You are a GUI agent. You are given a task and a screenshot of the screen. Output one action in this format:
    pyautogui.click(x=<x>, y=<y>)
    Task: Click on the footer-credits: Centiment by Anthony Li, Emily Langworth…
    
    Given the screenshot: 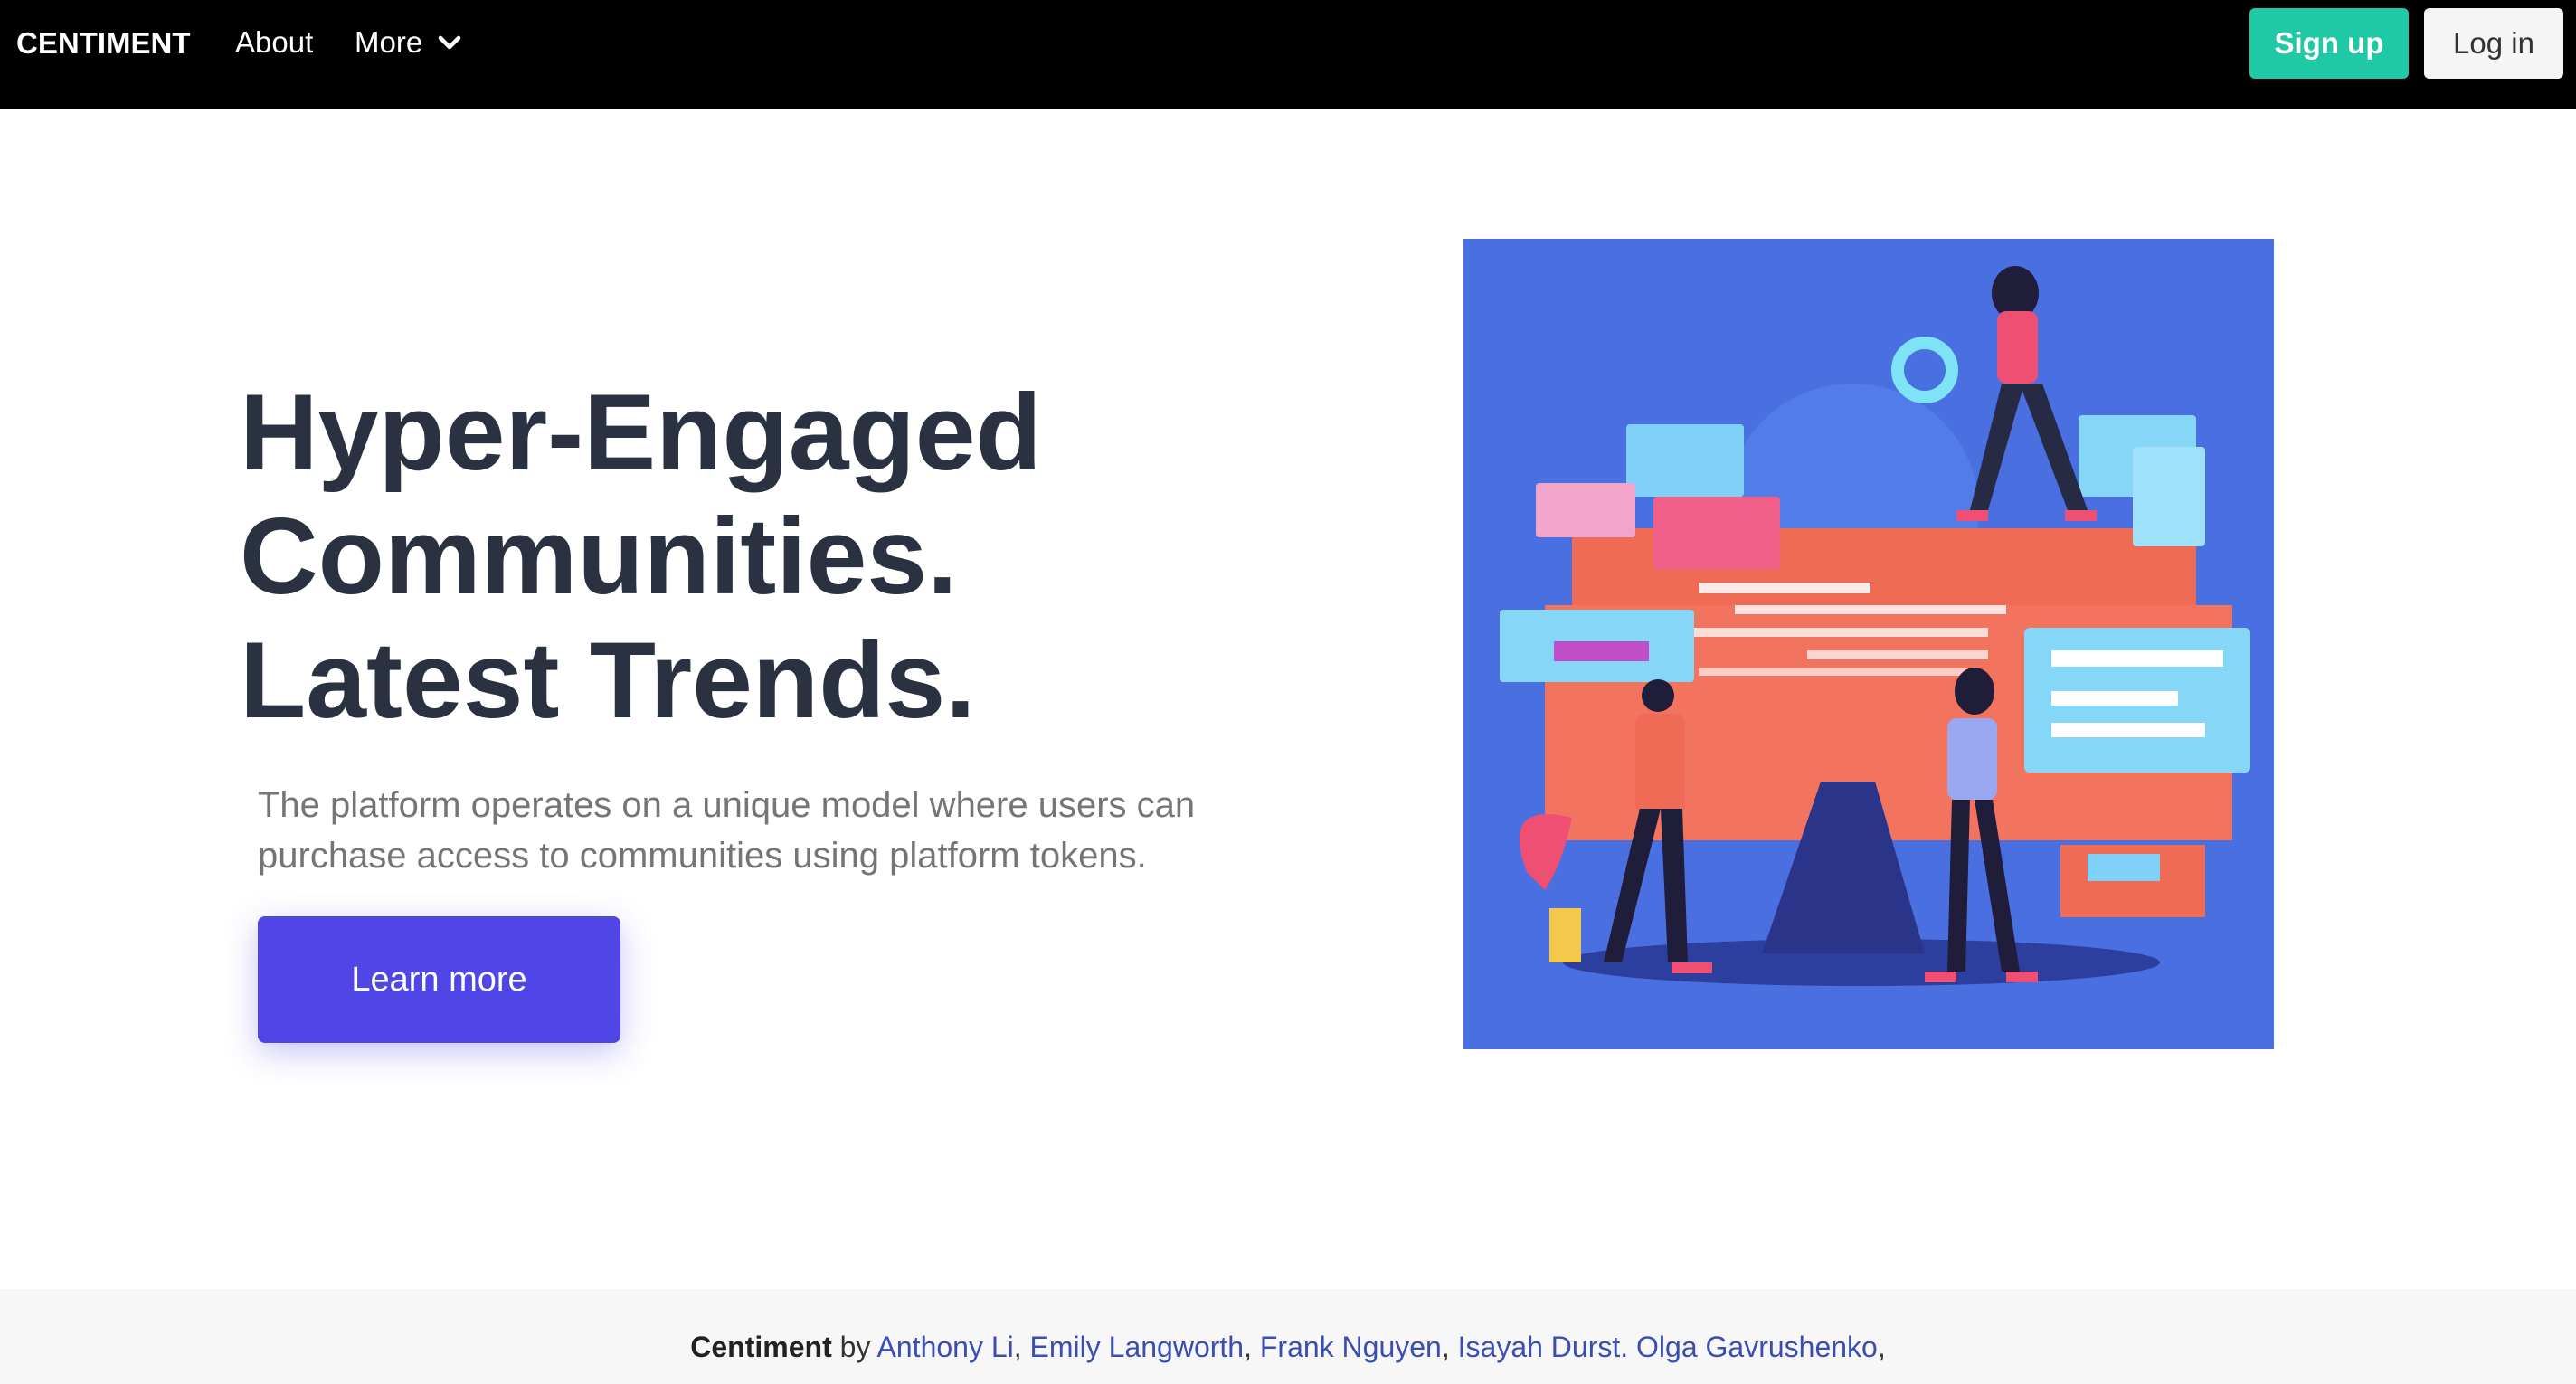 What is the action you would take?
    pyautogui.click(x=1288, y=1347)
    